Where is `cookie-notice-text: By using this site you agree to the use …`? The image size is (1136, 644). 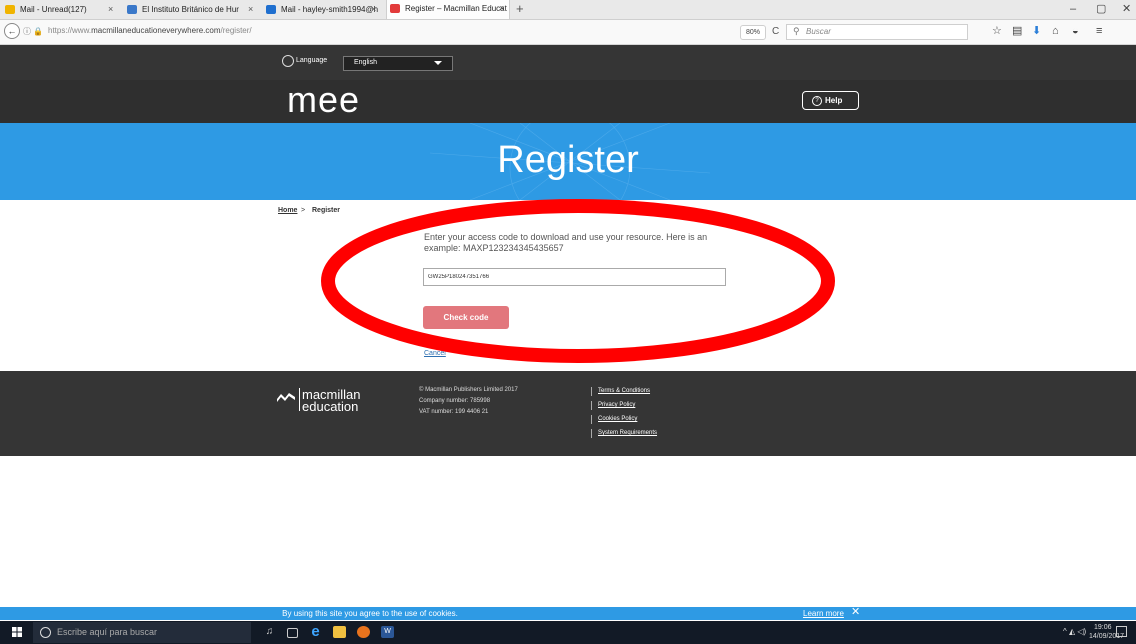
cookie-notice-text: By using this site you agree to the use … is located at coordinates (370, 613).